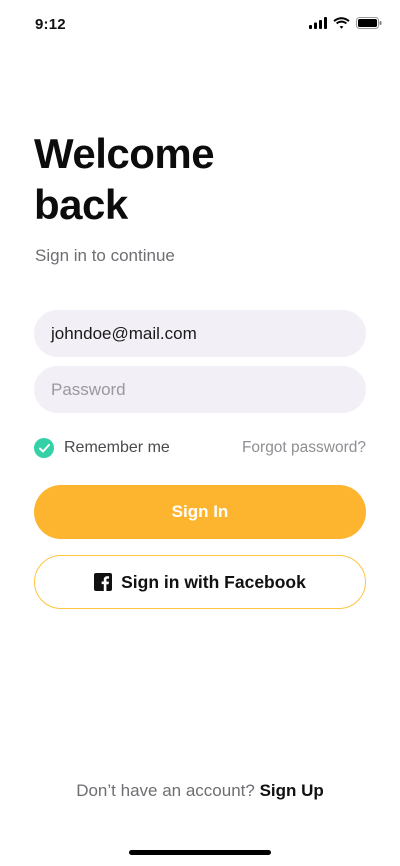 The height and width of the screenshot is (866, 400). Describe the element at coordinates (81, 204) in the screenshot. I see `title-line-2: back` at that location.